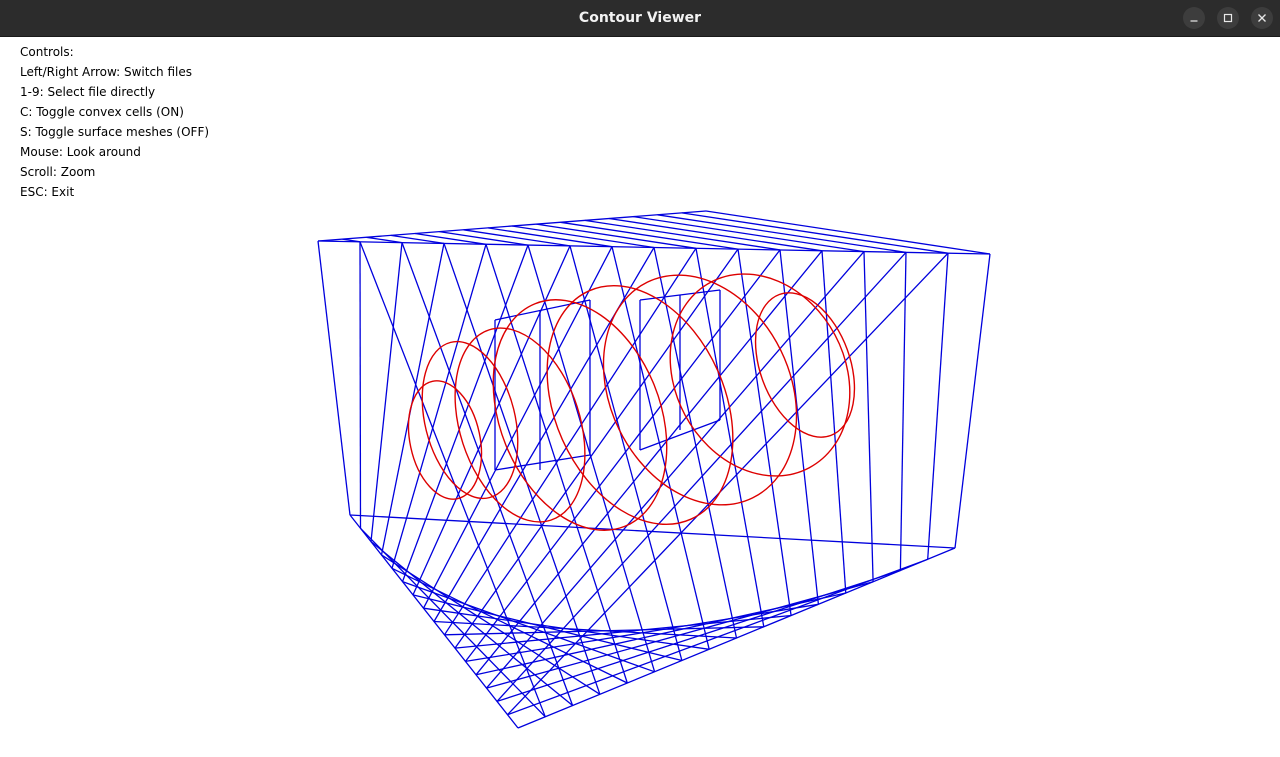  What do you see at coordinates (47, 52) in the screenshot?
I see `controls-heading: Controls:` at bounding box center [47, 52].